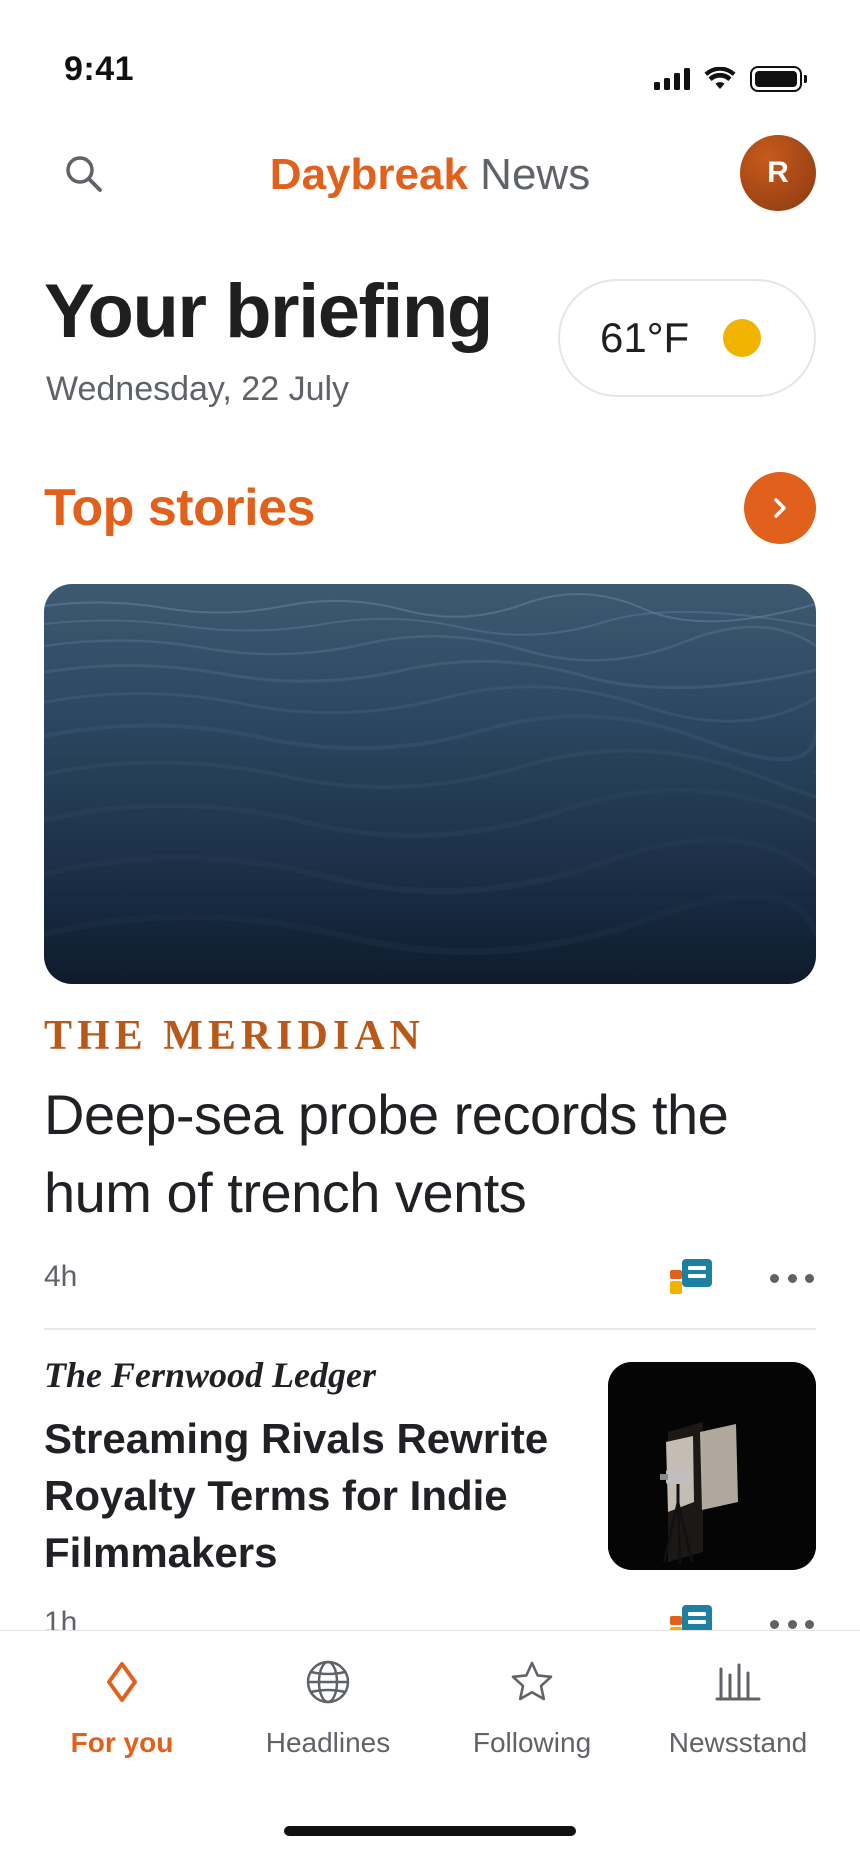  What do you see at coordinates (268, 311) in the screenshot?
I see `page-title: Your briefing` at bounding box center [268, 311].